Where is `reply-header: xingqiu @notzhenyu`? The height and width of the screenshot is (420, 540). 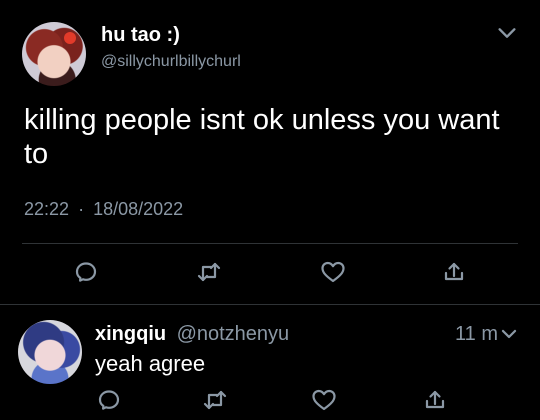 reply-header: xingqiu @notzhenyu is located at coordinates (192, 334).